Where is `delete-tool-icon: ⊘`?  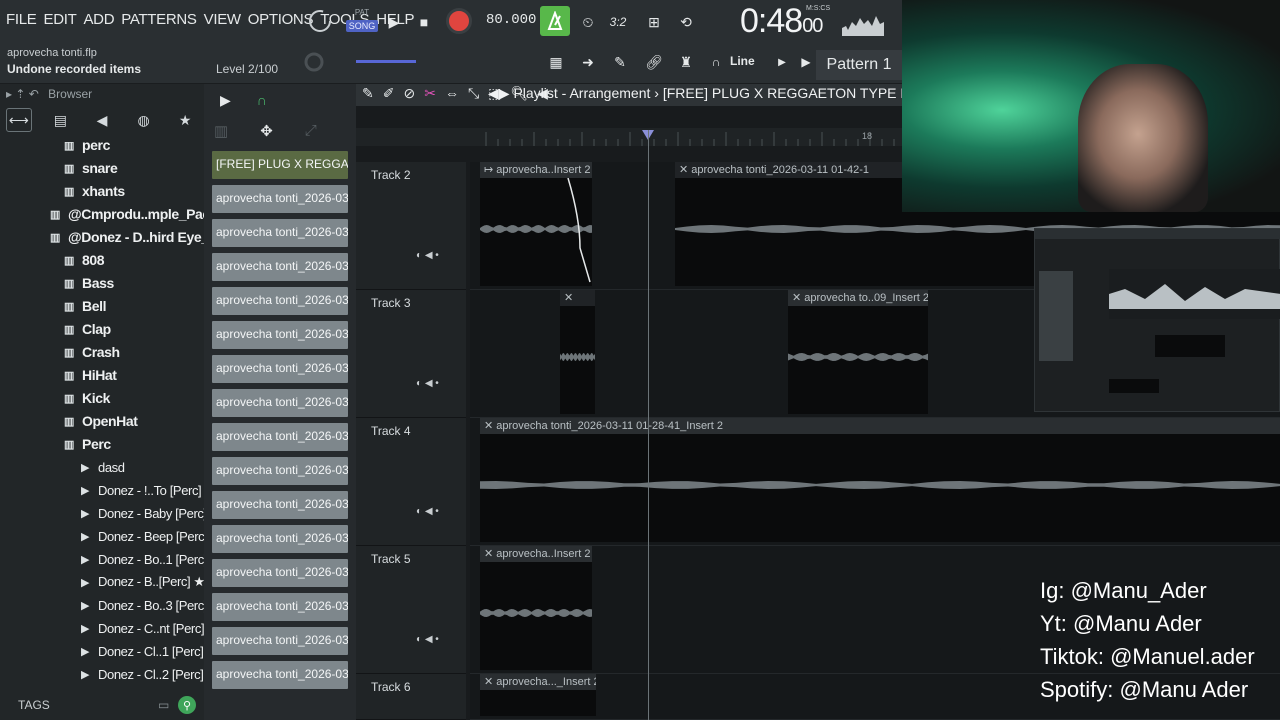
delete-tool-icon: ⊘ is located at coordinates (409, 93).